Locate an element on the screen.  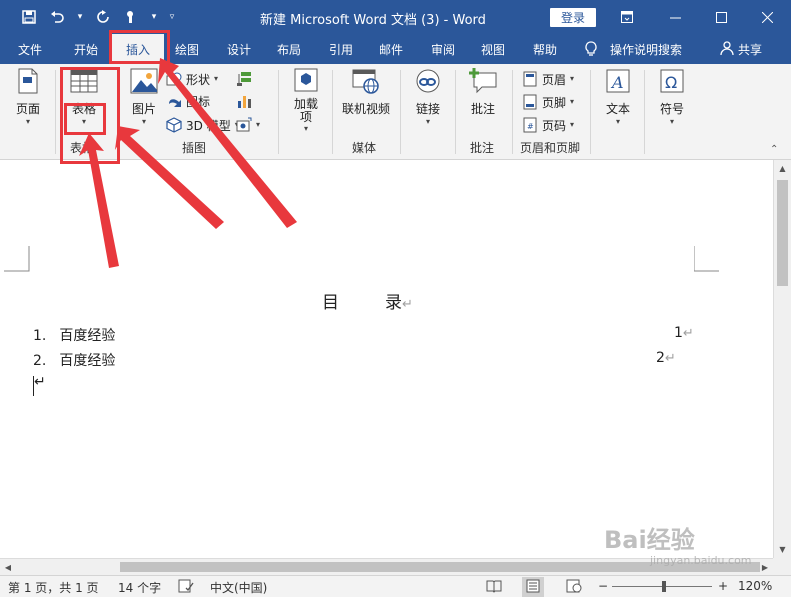
text-dropdown-icon: ▾ is located at coordinates (617, 121).